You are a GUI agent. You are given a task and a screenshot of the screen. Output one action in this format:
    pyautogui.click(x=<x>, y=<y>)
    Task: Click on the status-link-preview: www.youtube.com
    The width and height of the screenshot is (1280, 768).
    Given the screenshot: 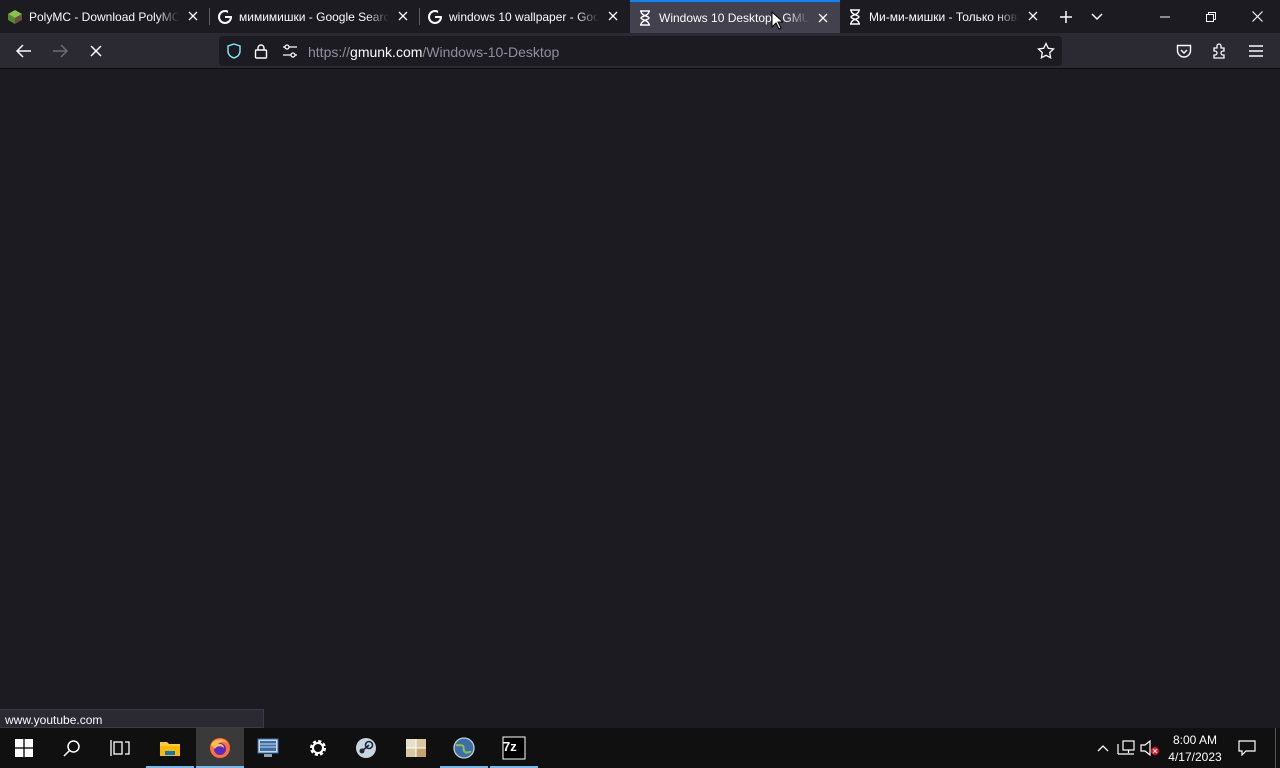 What is the action you would take?
    pyautogui.click(x=132, y=718)
    